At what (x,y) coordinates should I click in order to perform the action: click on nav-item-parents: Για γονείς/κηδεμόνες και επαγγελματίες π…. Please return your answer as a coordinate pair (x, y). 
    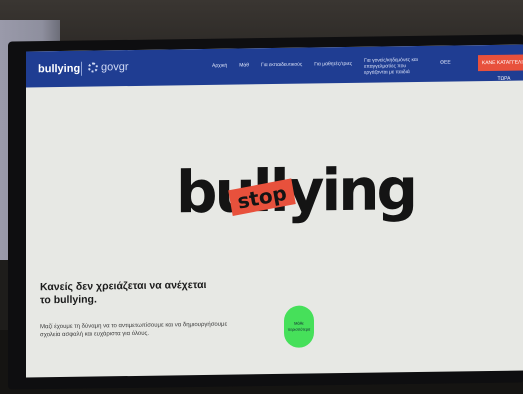
    Looking at the image, I should click on (396, 66).